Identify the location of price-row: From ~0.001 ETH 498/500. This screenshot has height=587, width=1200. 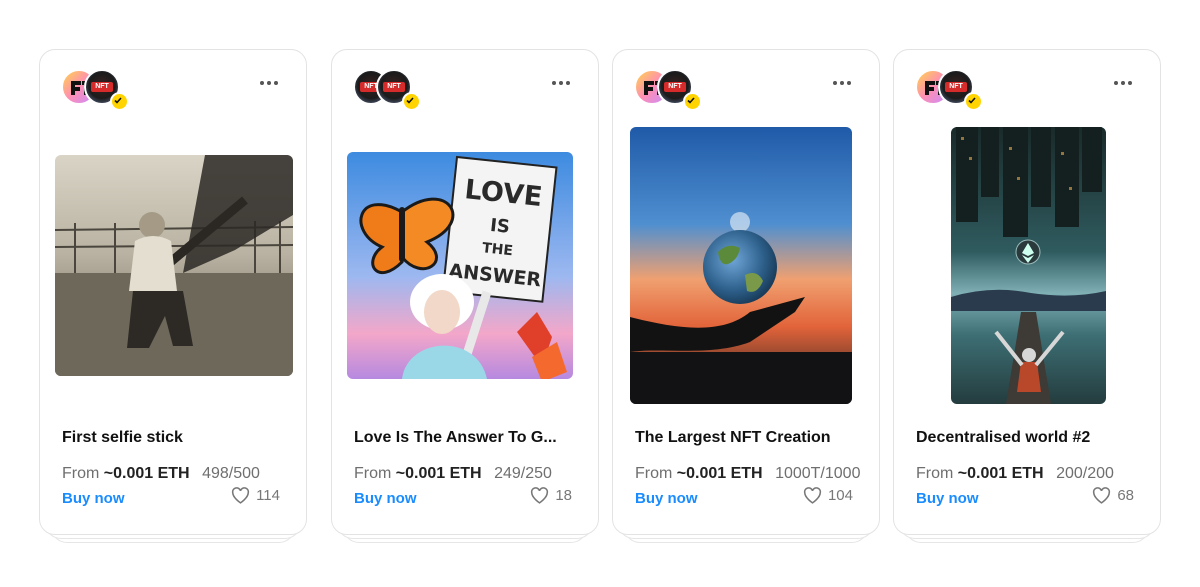
(161, 474).